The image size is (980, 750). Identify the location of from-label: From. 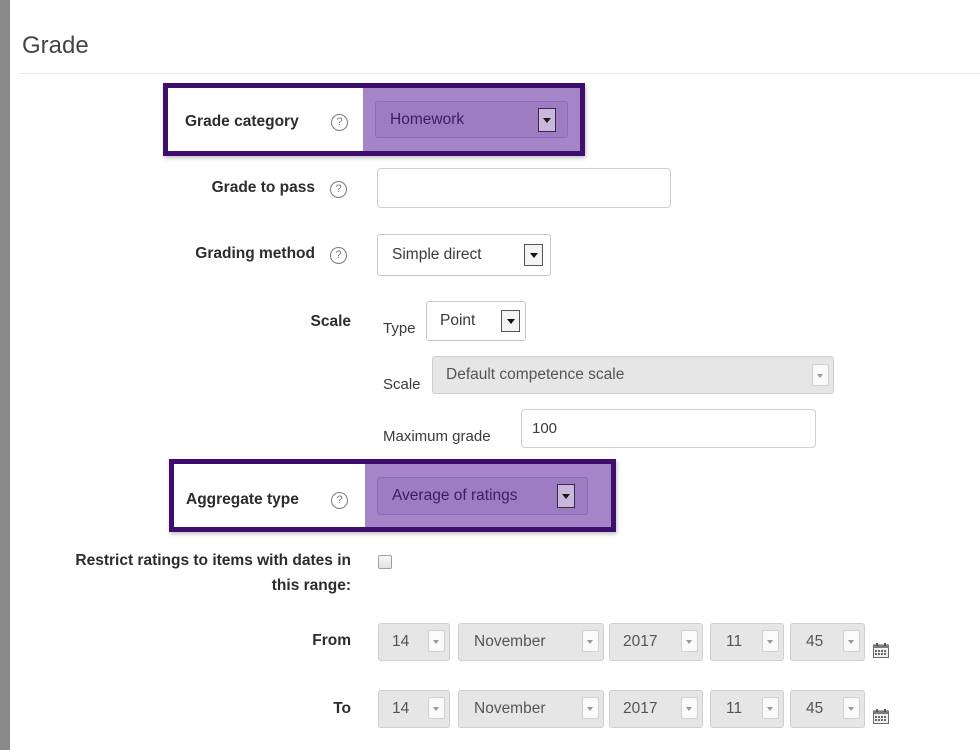
(331, 640).